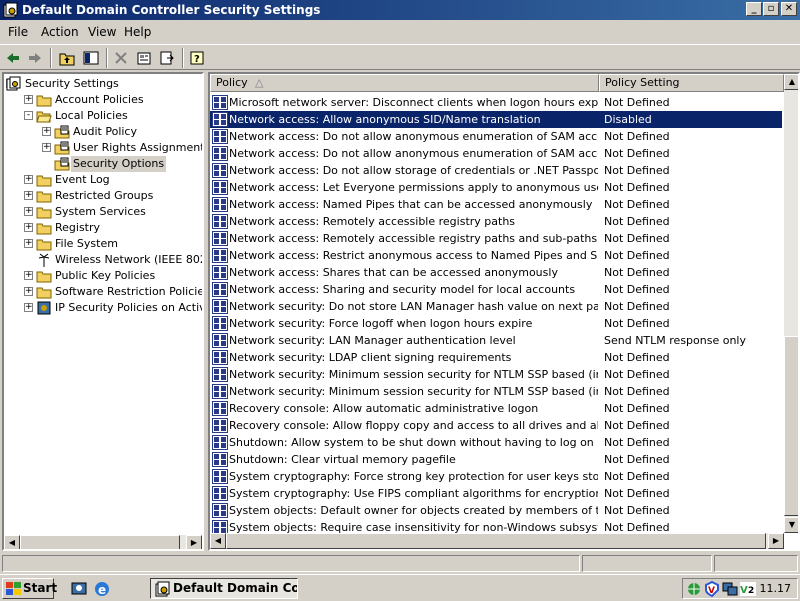 The image size is (800, 601). I want to click on minimize-button: _, so click(754, 9).